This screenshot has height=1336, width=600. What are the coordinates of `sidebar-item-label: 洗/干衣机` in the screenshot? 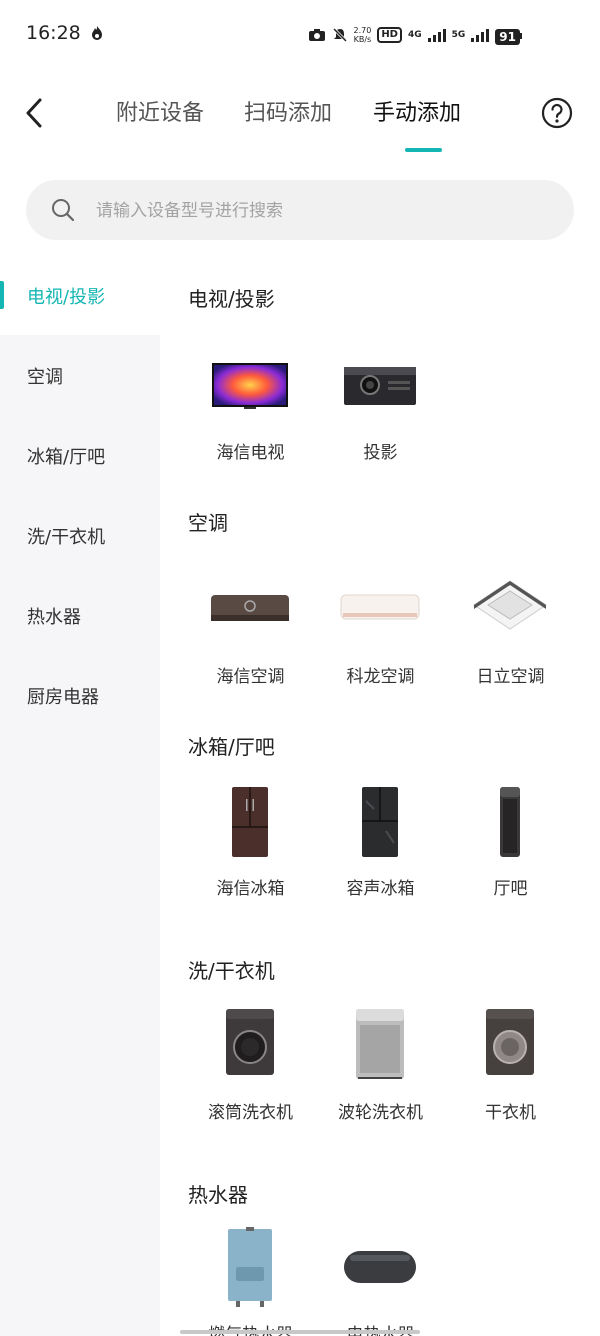 It's located at (66, 537).